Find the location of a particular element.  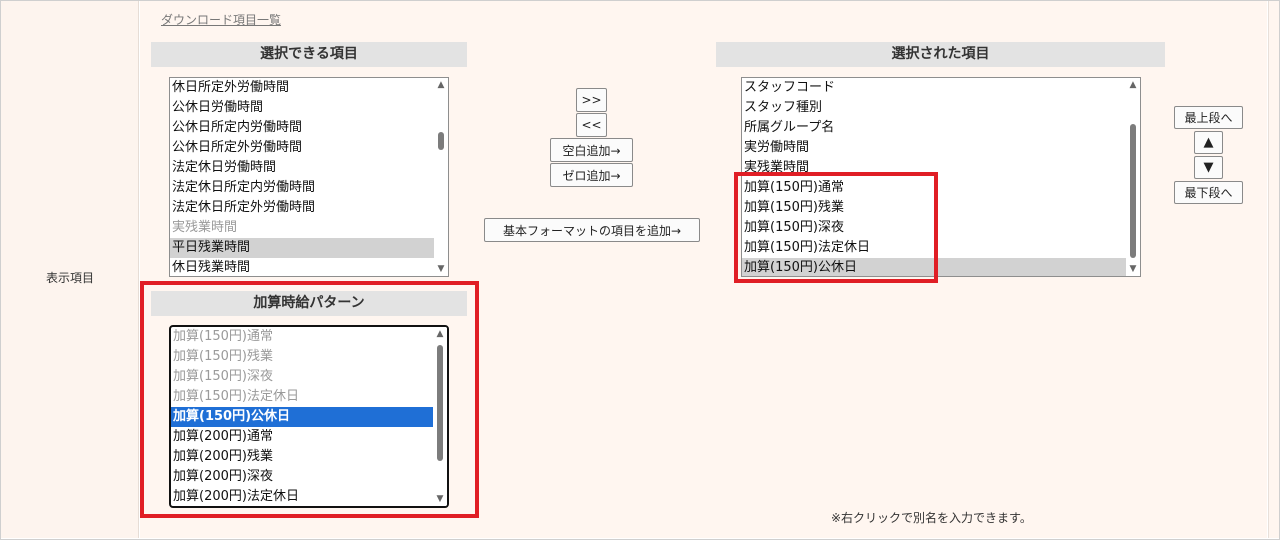

list-item: 実残業時間 is located at coordinates (302, 228).